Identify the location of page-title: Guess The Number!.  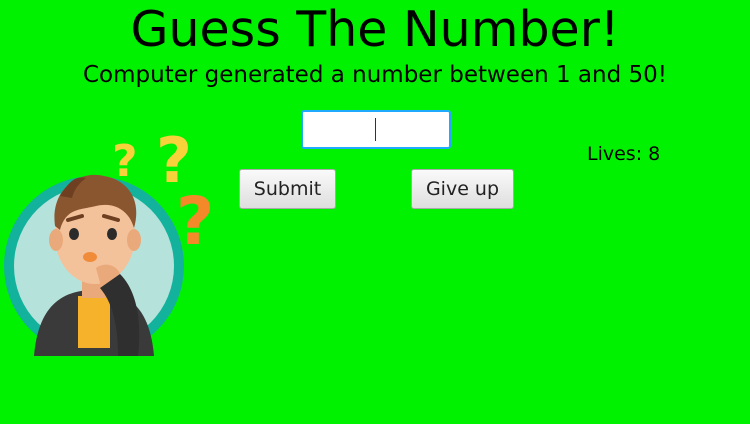
(375, 29).